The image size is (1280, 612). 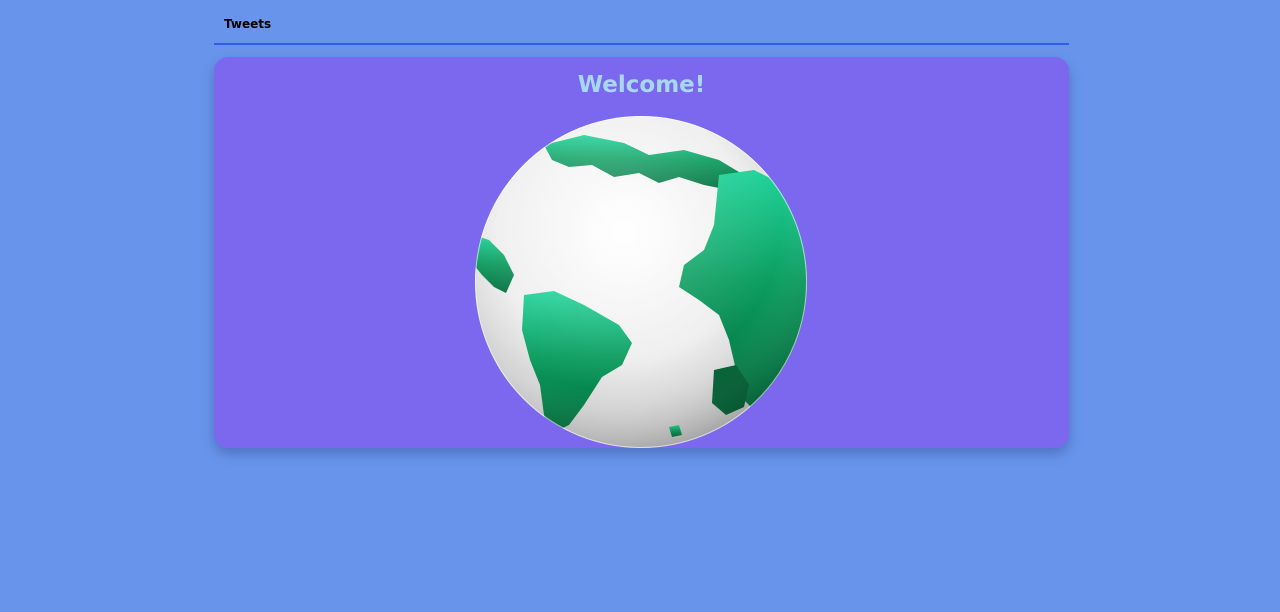 I want to click on top-navigation: Tweets, so click(x=641, y=22).